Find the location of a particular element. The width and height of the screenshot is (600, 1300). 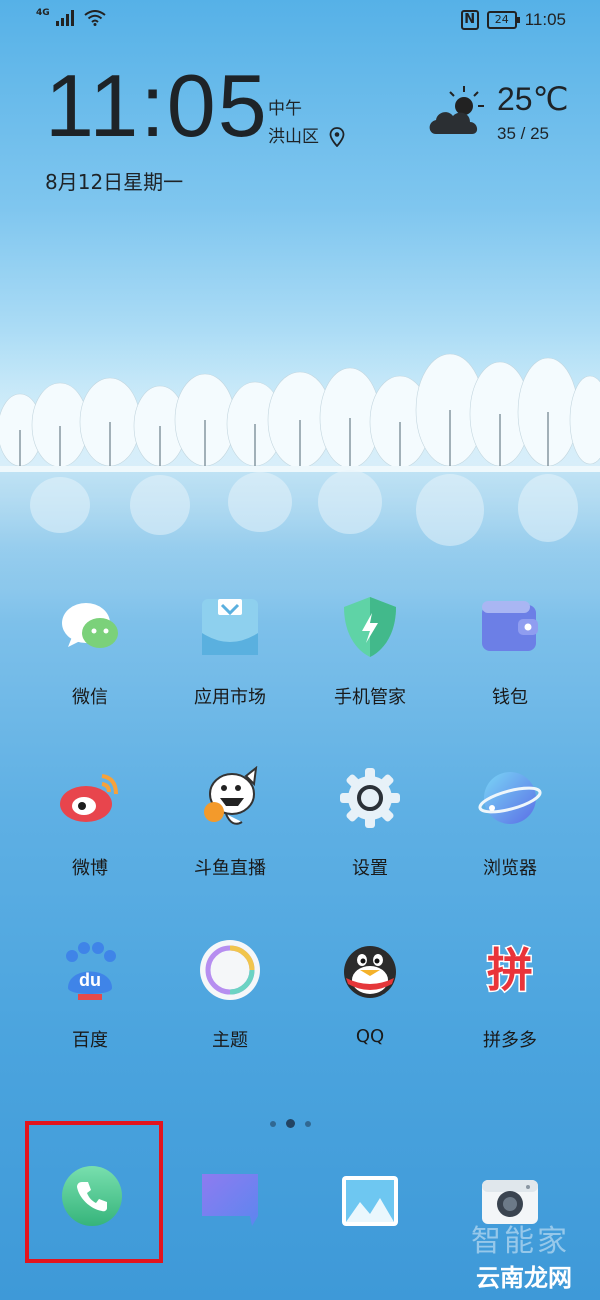

battery-icon: 24 is located at coordinates (503, 20).